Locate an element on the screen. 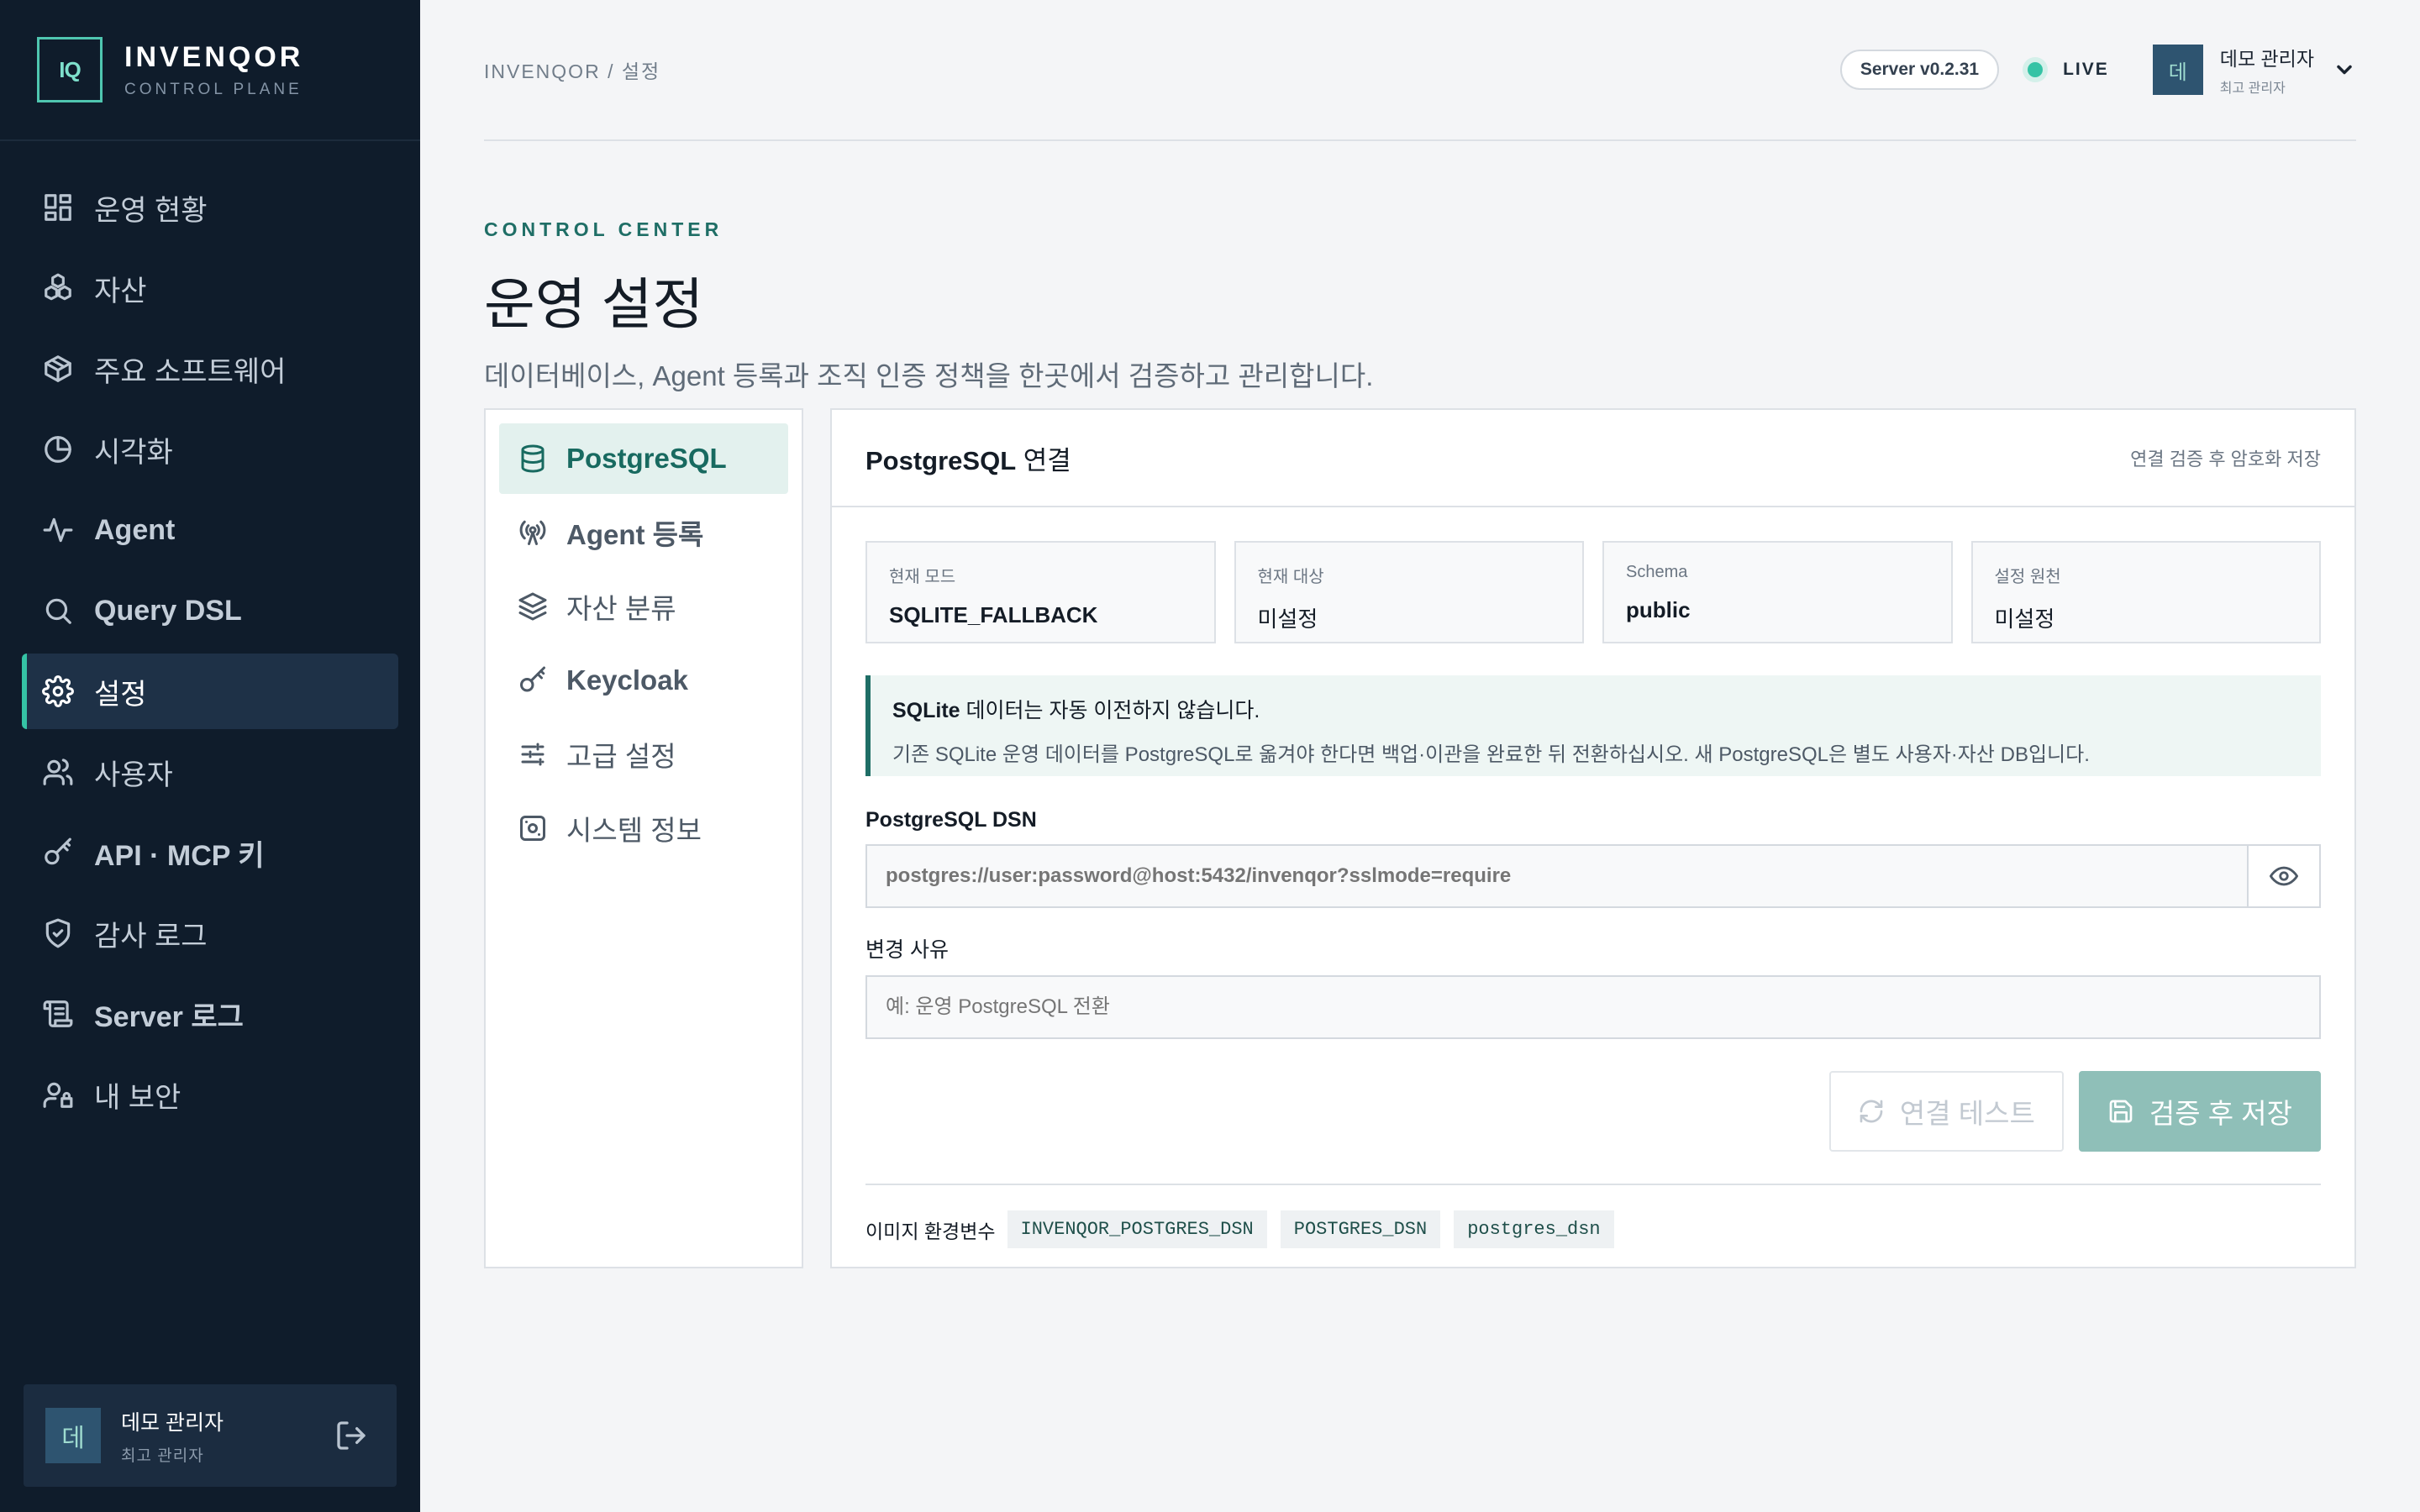 The image size is (2420, 1512). sidebar-item-label: API · MCP 키 is located at coordinates (180, 855).